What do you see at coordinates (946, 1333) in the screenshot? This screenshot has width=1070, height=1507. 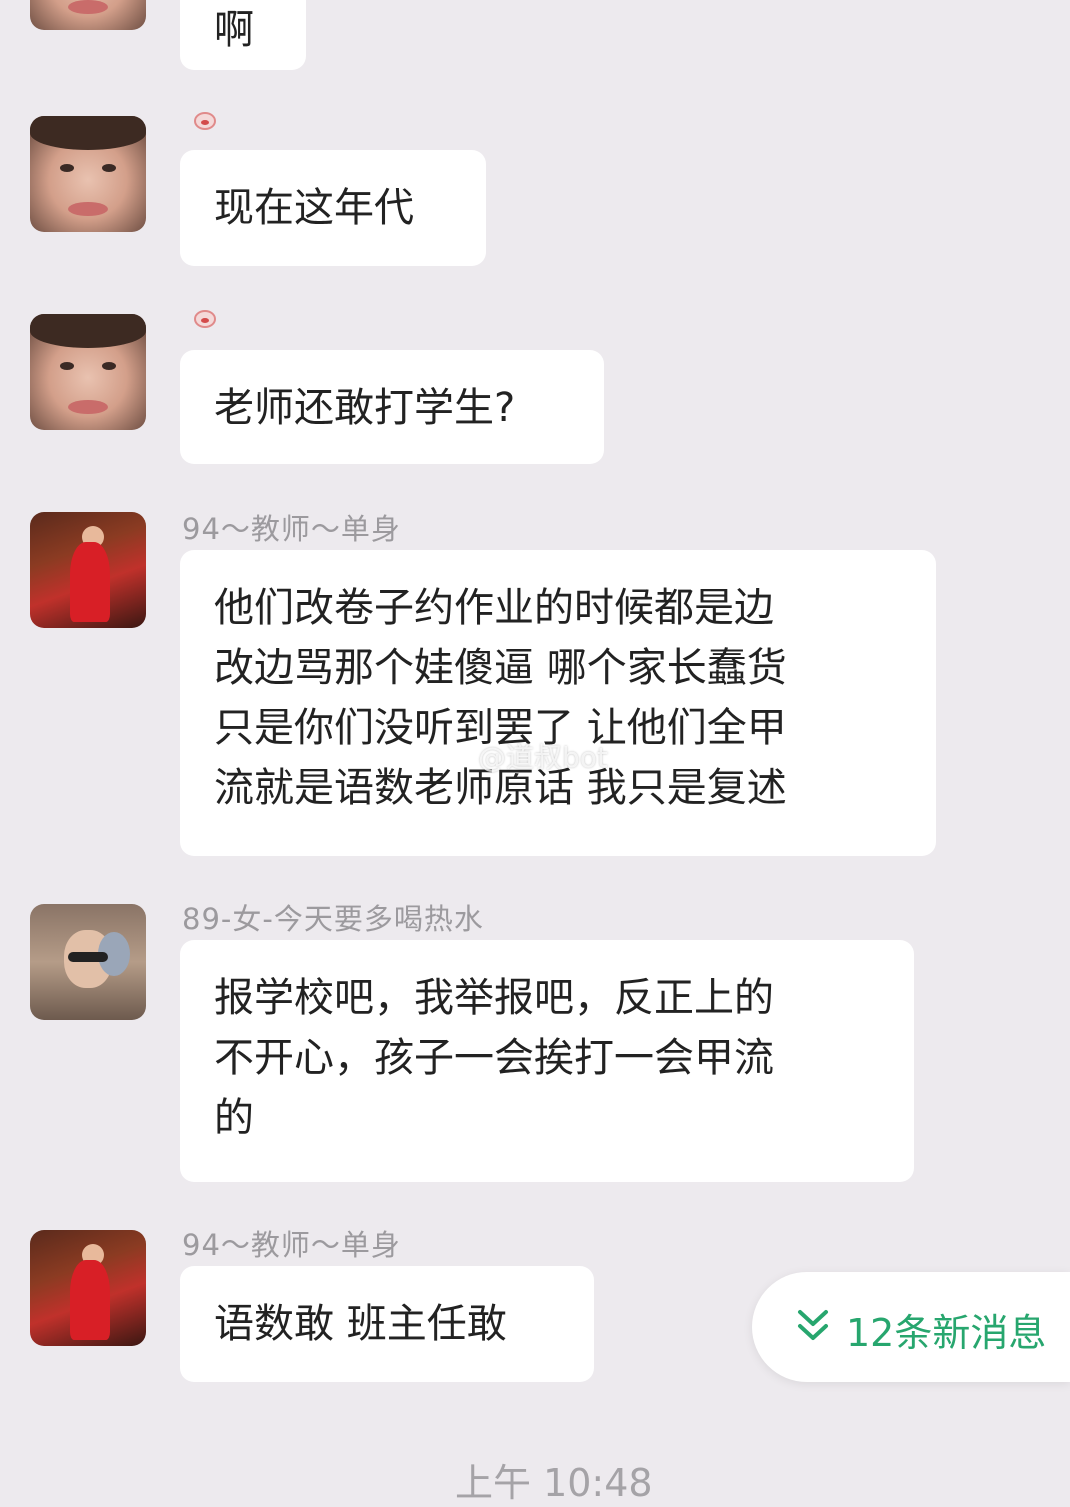 I see `new-messages-label: 12条新消息` at bounding box center [946, 1333].